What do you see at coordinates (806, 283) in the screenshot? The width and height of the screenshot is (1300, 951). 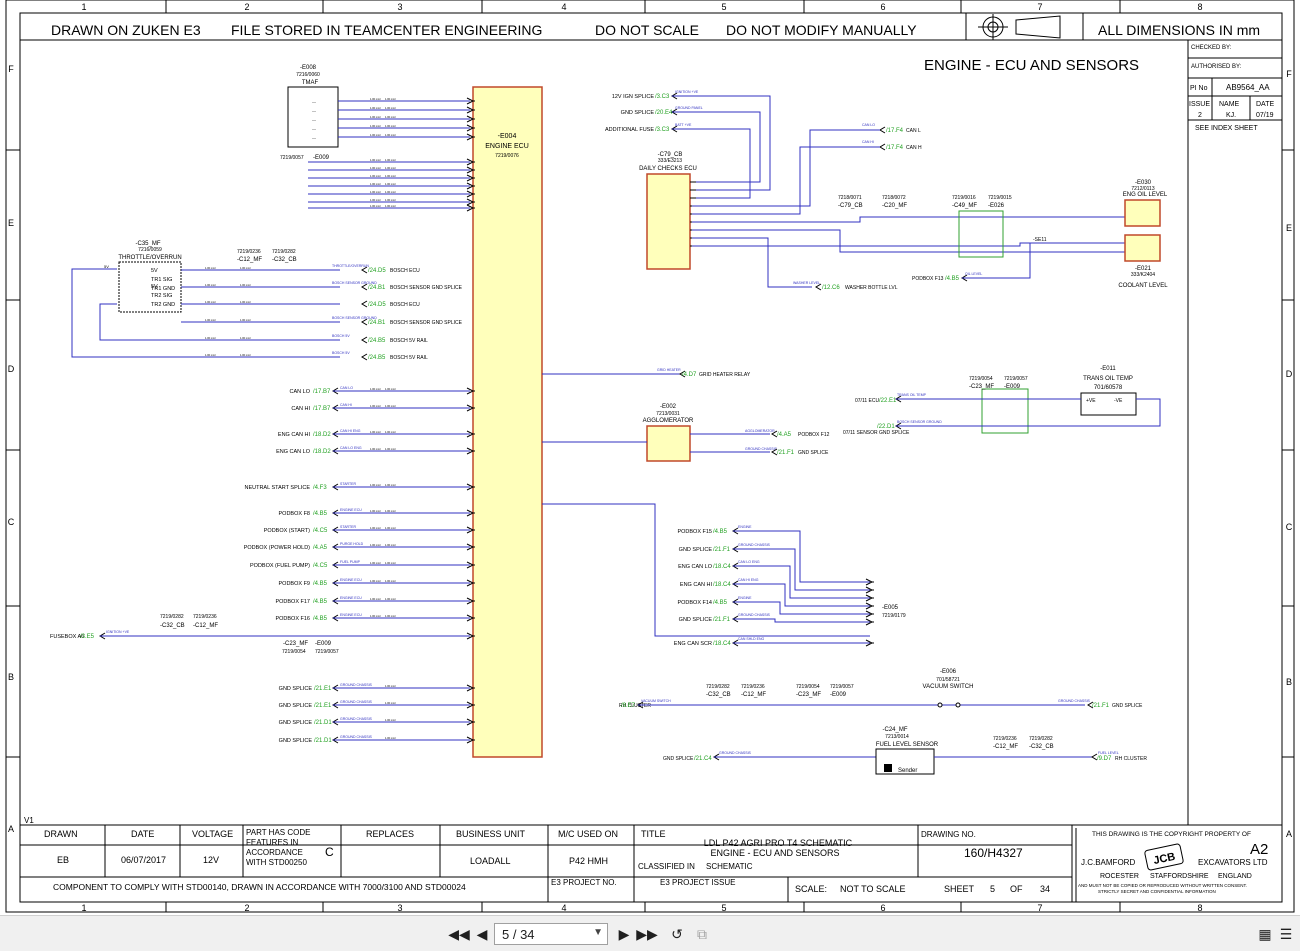 I see `wire-name: WASHER LEVEL` at bounding box center [806, 283].